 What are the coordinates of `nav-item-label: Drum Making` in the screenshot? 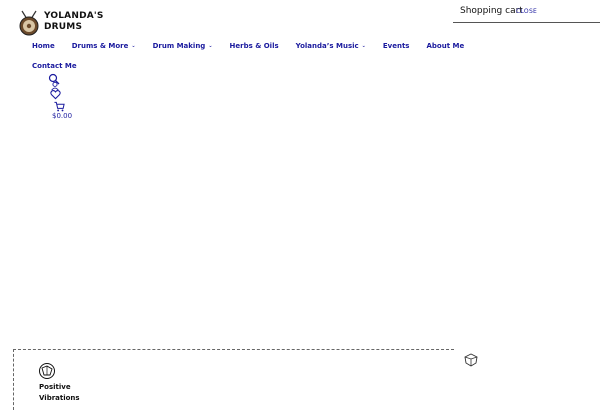 It's located at (179, 46).